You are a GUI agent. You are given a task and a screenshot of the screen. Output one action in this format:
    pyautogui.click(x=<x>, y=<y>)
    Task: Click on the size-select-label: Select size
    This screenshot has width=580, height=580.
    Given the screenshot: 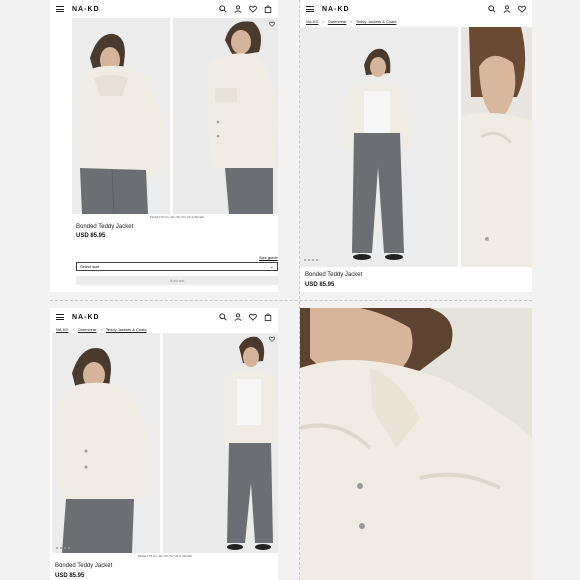 What is the action you would take?
    pyautogui.click(x=90, y=266)
    